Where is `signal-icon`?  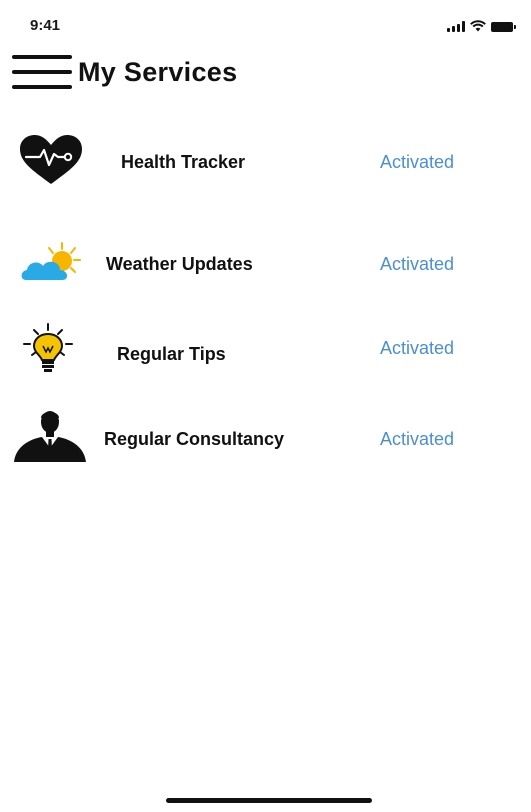 signal-icon is located at coordinates (456, 26).